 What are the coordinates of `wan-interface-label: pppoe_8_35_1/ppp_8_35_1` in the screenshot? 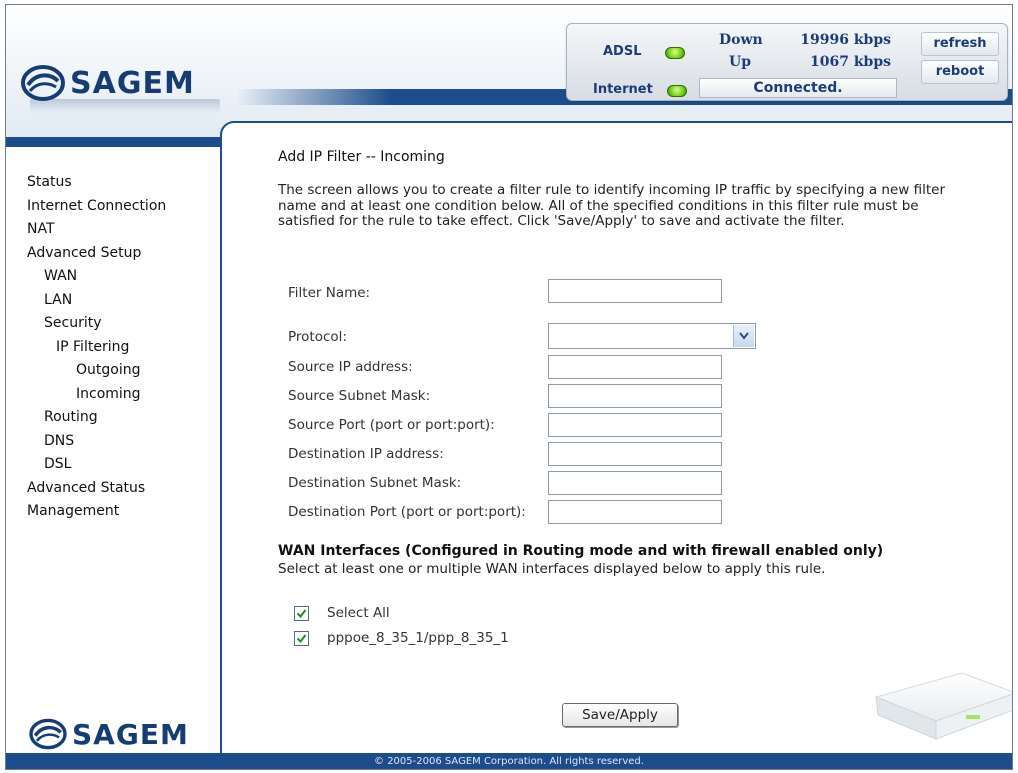 It's located at (418, 638).